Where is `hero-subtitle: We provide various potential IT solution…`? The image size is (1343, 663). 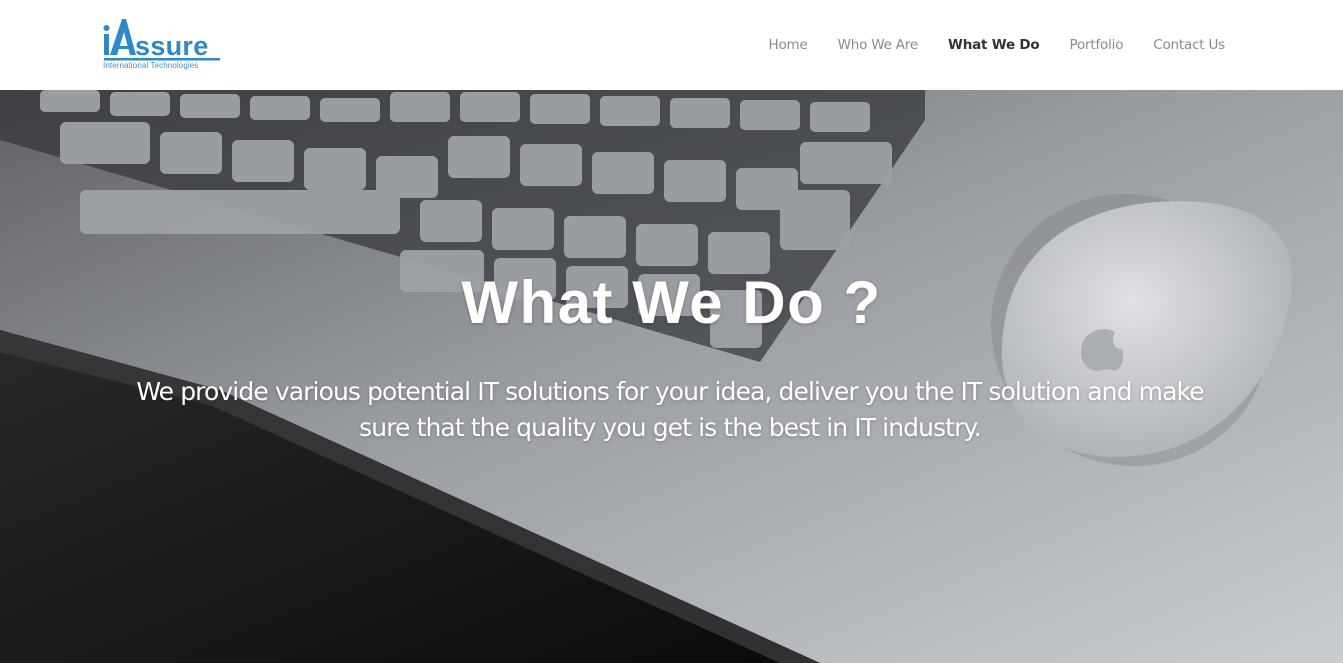
hero-subtitle: We provide various potential IT solution… is located at coordinates (670, 409).